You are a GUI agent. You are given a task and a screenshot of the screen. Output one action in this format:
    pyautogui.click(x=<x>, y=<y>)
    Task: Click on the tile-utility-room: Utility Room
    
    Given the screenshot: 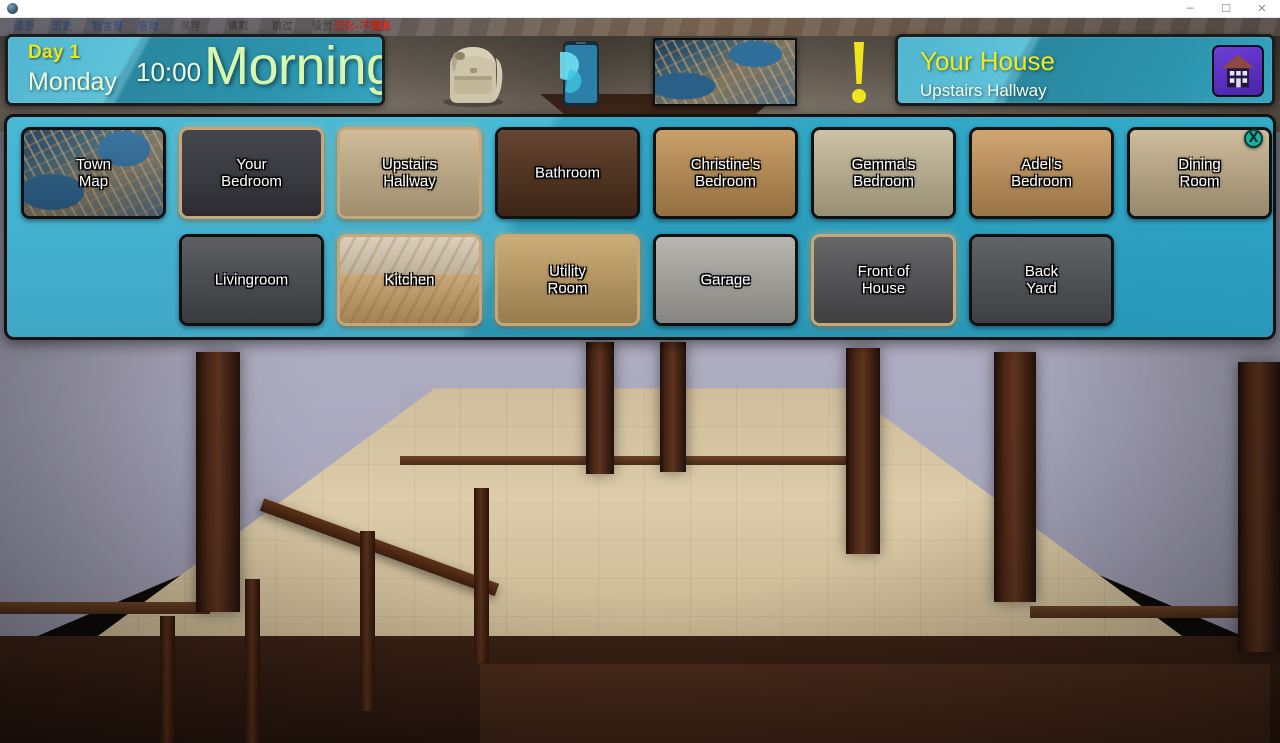 What is the action you would take?
    pyautogui.click(x=567, y=280)
    